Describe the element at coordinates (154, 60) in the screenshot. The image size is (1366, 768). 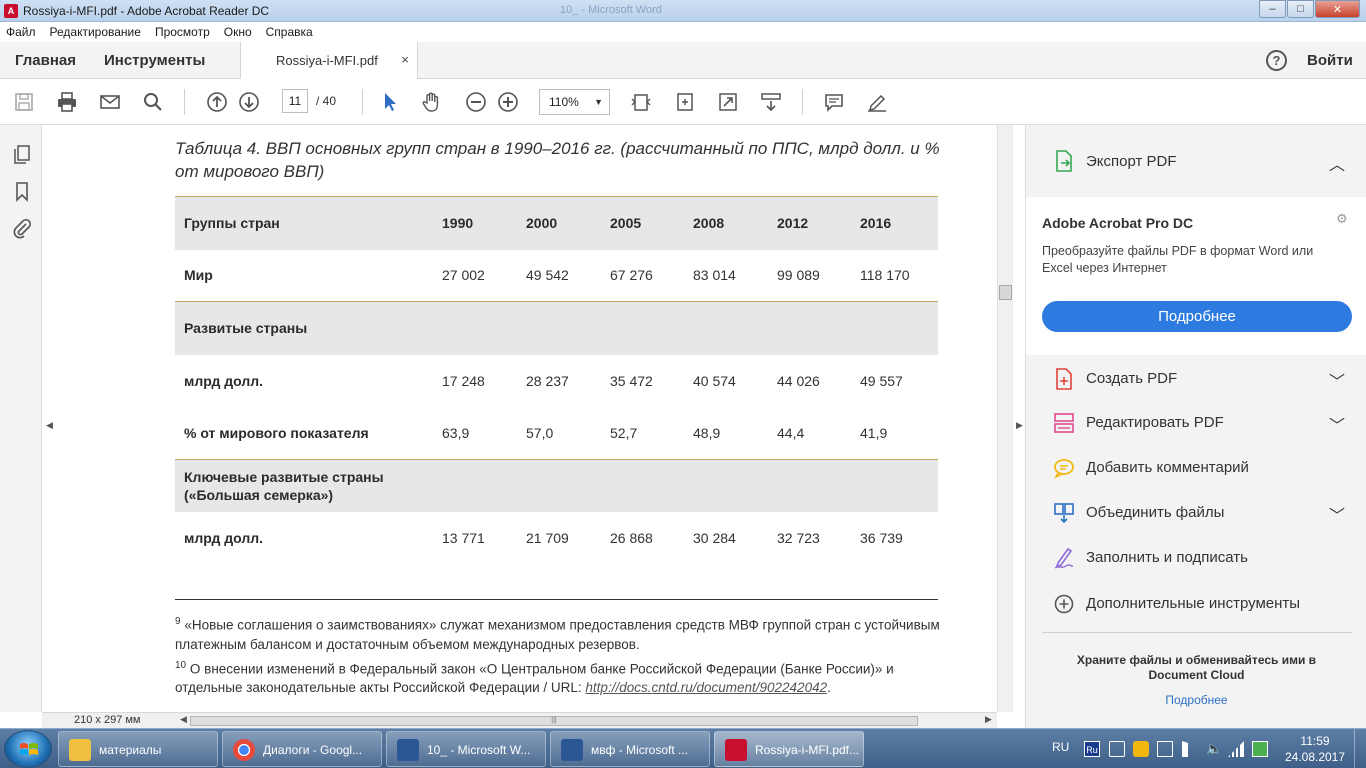
I see `tools-tab: Инструменты` at that location.